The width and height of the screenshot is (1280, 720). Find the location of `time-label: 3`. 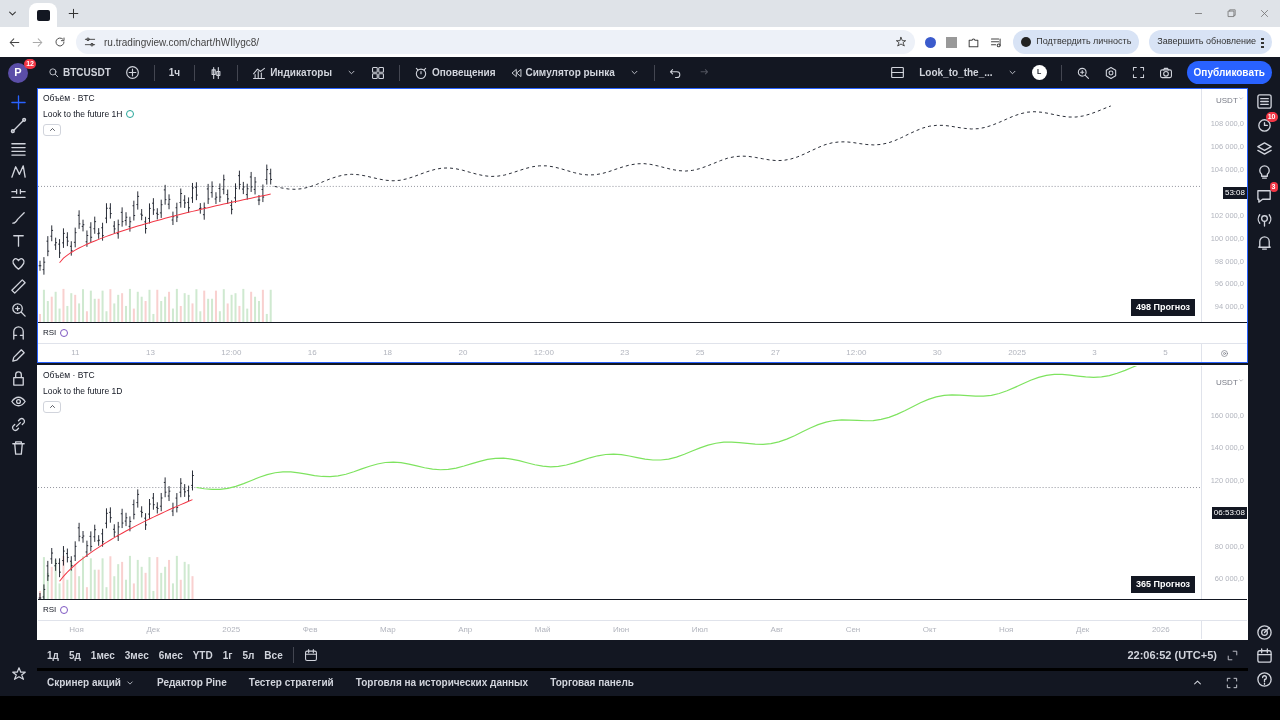

time-label: 3 is located at coordinates (1094, 353).